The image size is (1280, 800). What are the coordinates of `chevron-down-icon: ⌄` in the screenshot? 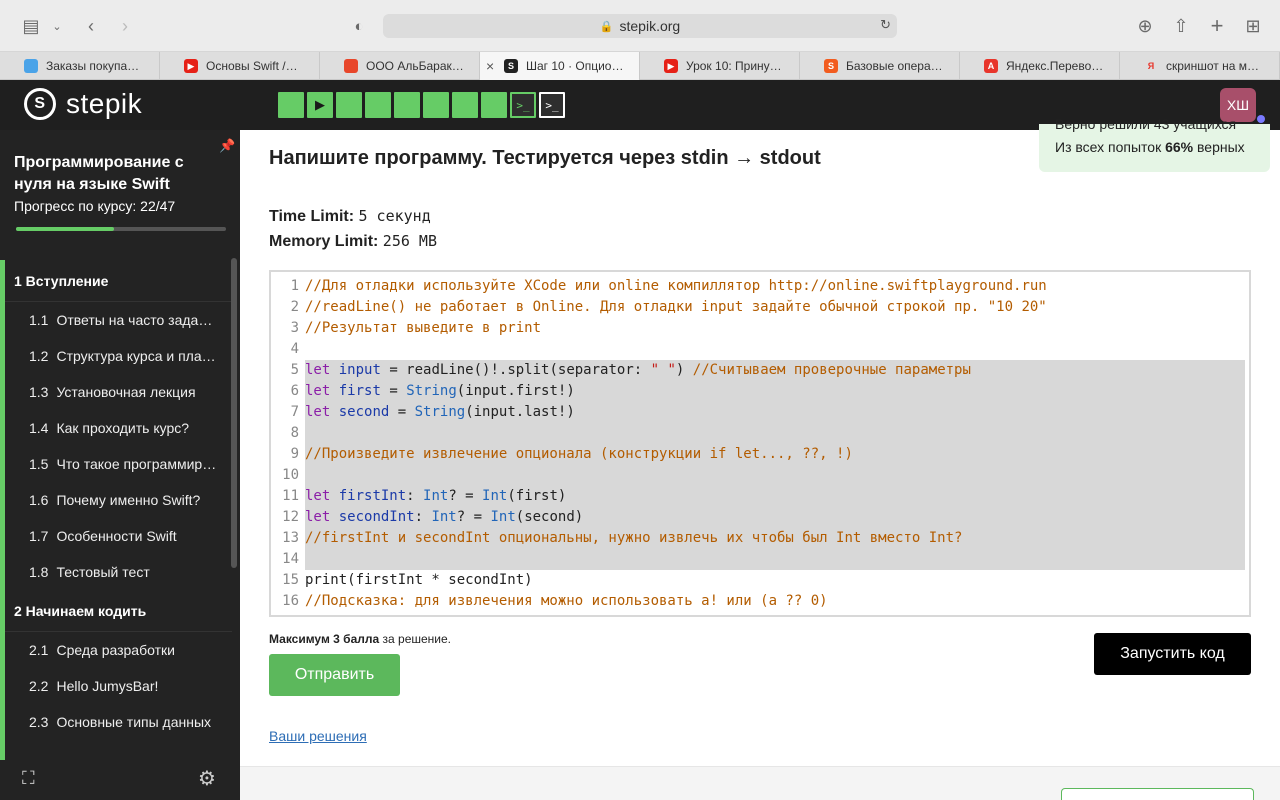 It's located at (57, 26).